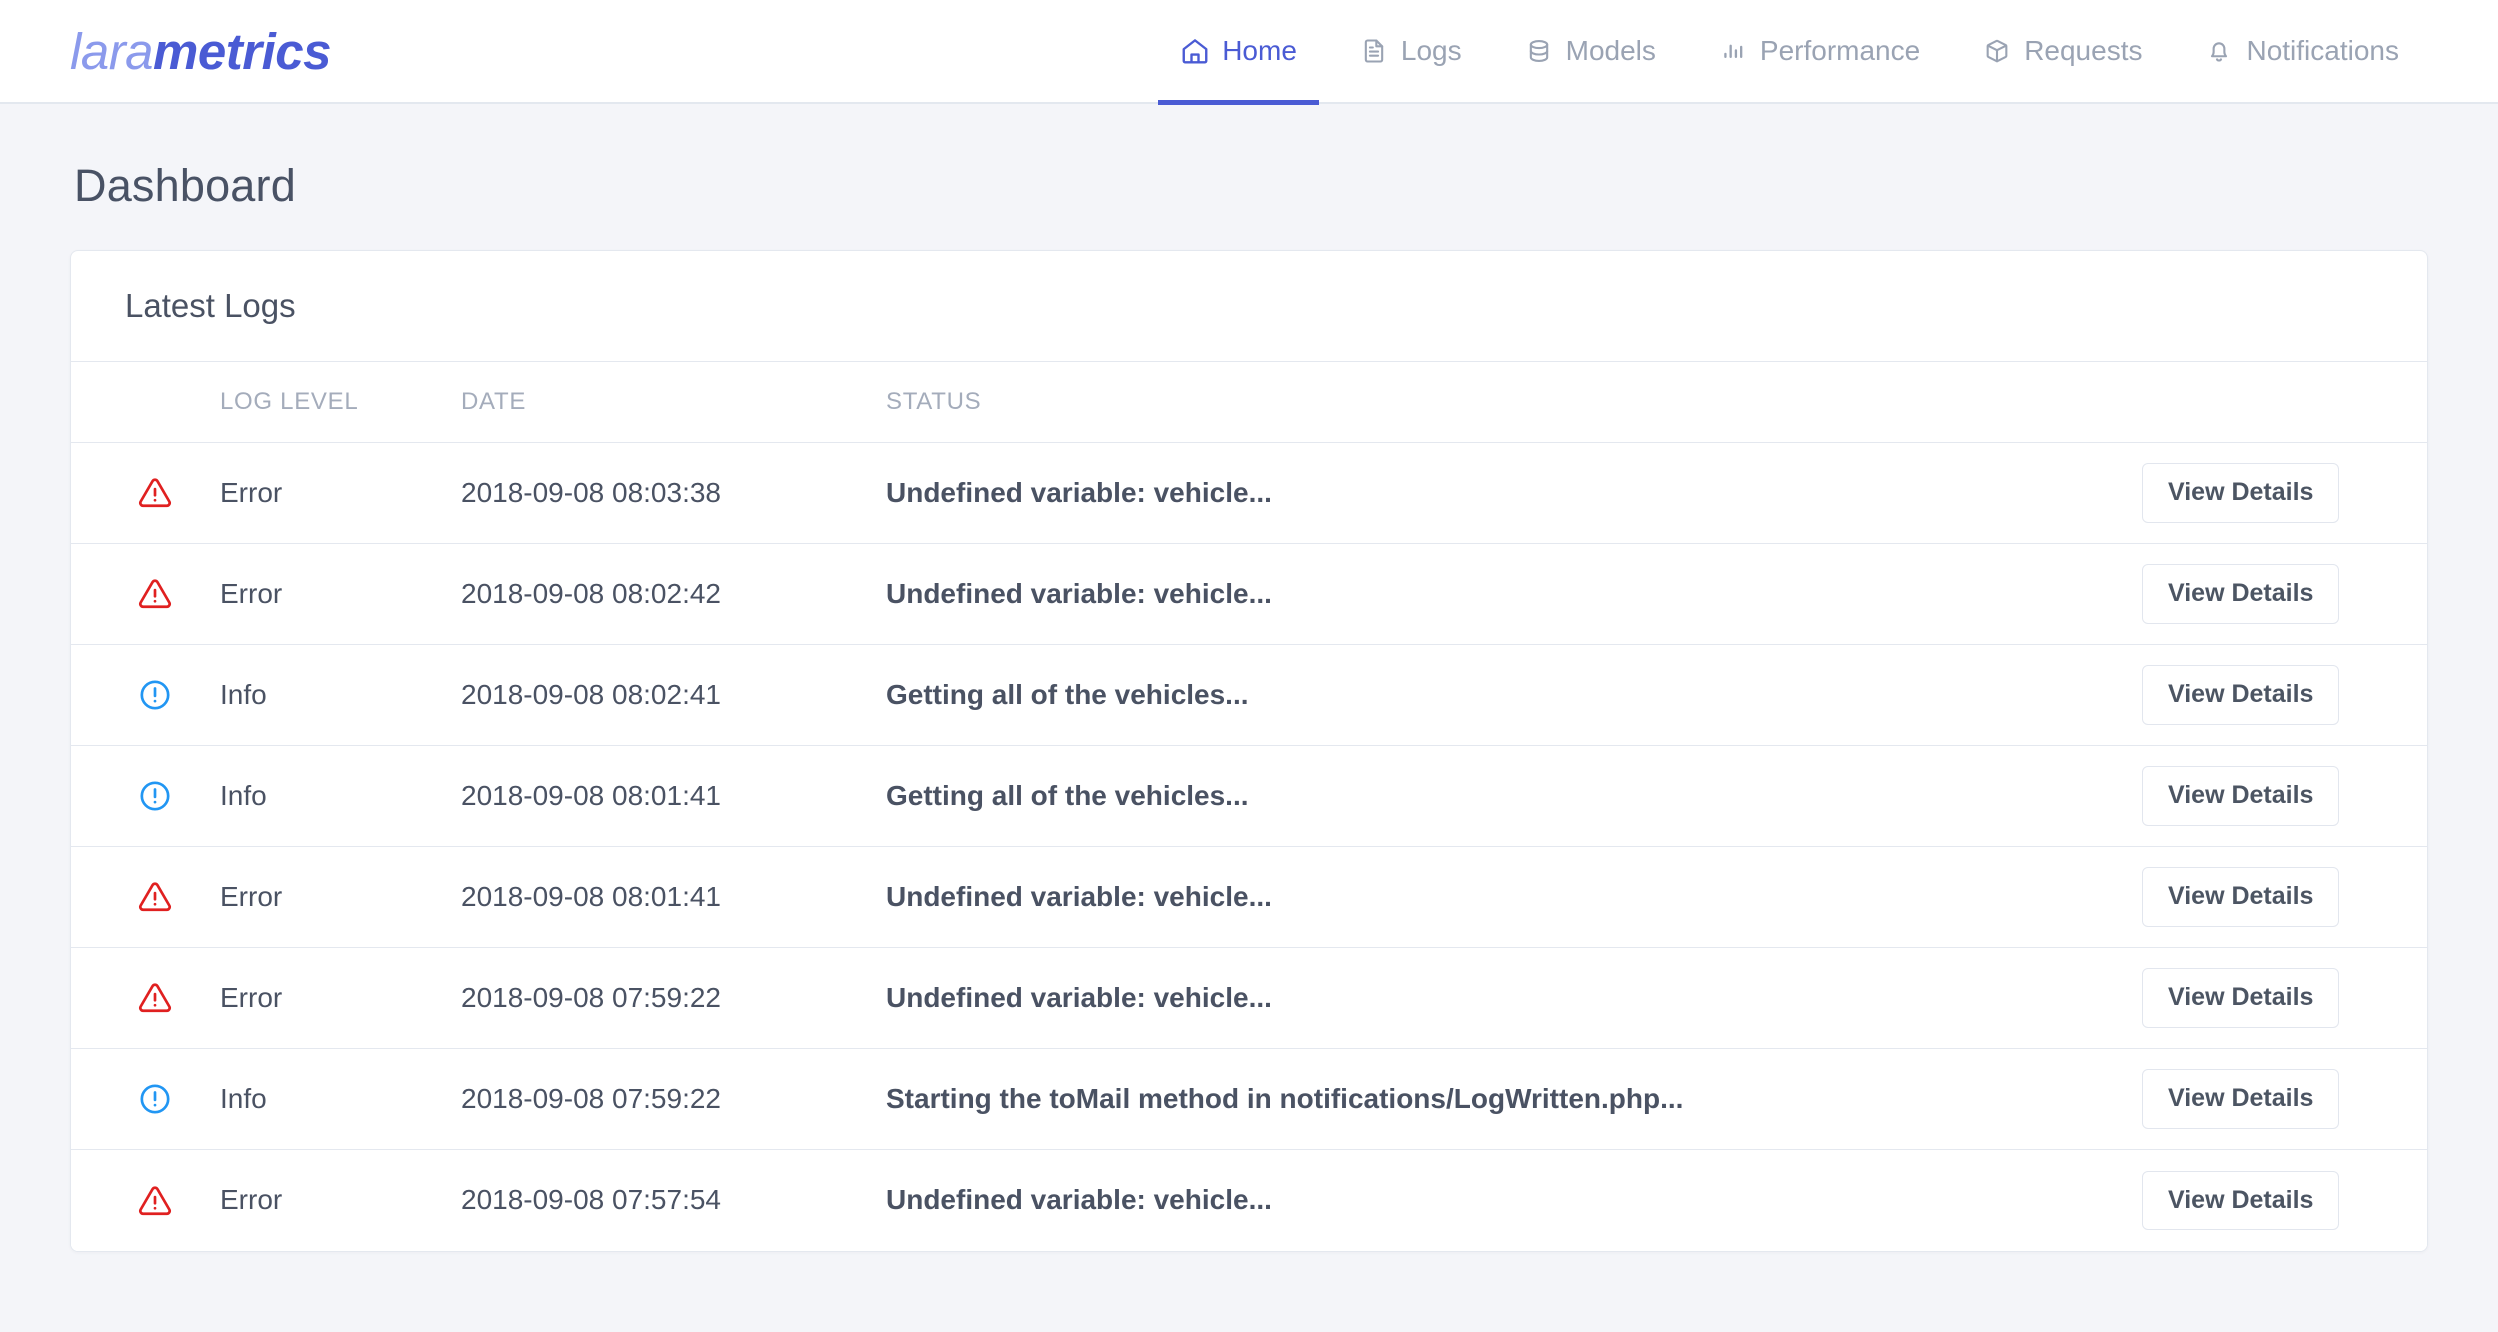  Describe the element at coordinates (673, 594) in the screenshot. I see `log-date-cell: 2018-09-08 08:02:42` at that location.